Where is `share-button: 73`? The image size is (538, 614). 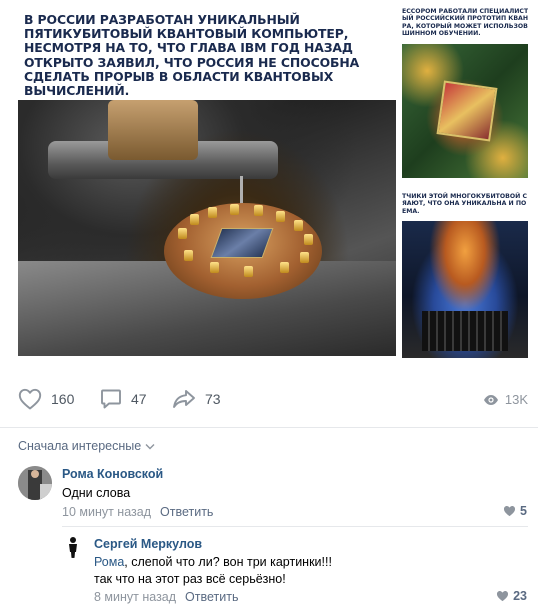
share-button: 73 is located at coordinates (196, 399).